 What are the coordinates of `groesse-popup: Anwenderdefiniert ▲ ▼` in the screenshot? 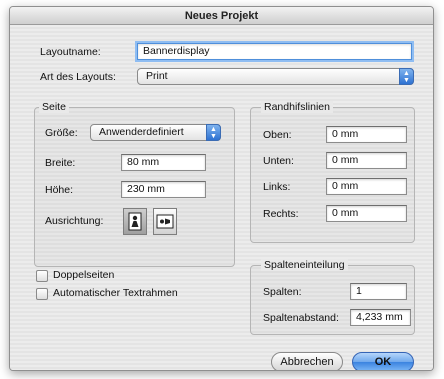 It's located at (155, 132).